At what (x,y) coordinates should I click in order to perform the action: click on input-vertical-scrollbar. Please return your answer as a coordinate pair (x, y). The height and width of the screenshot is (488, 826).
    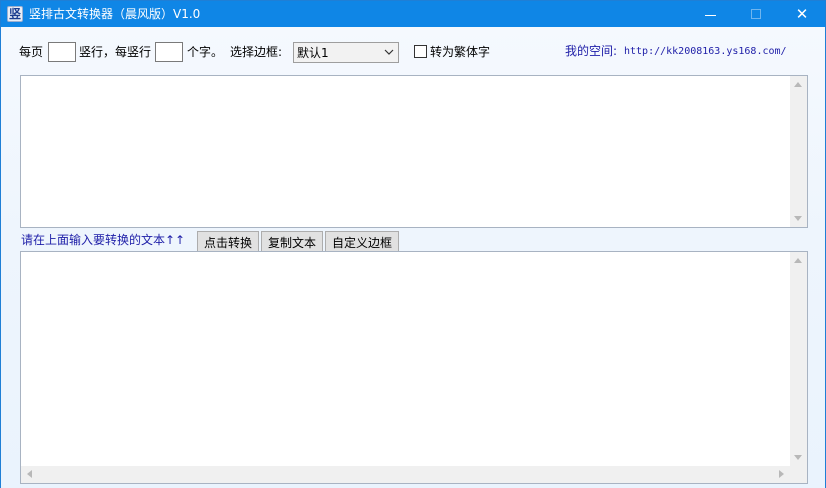
    Looking at the image, I should click on (798, 151).